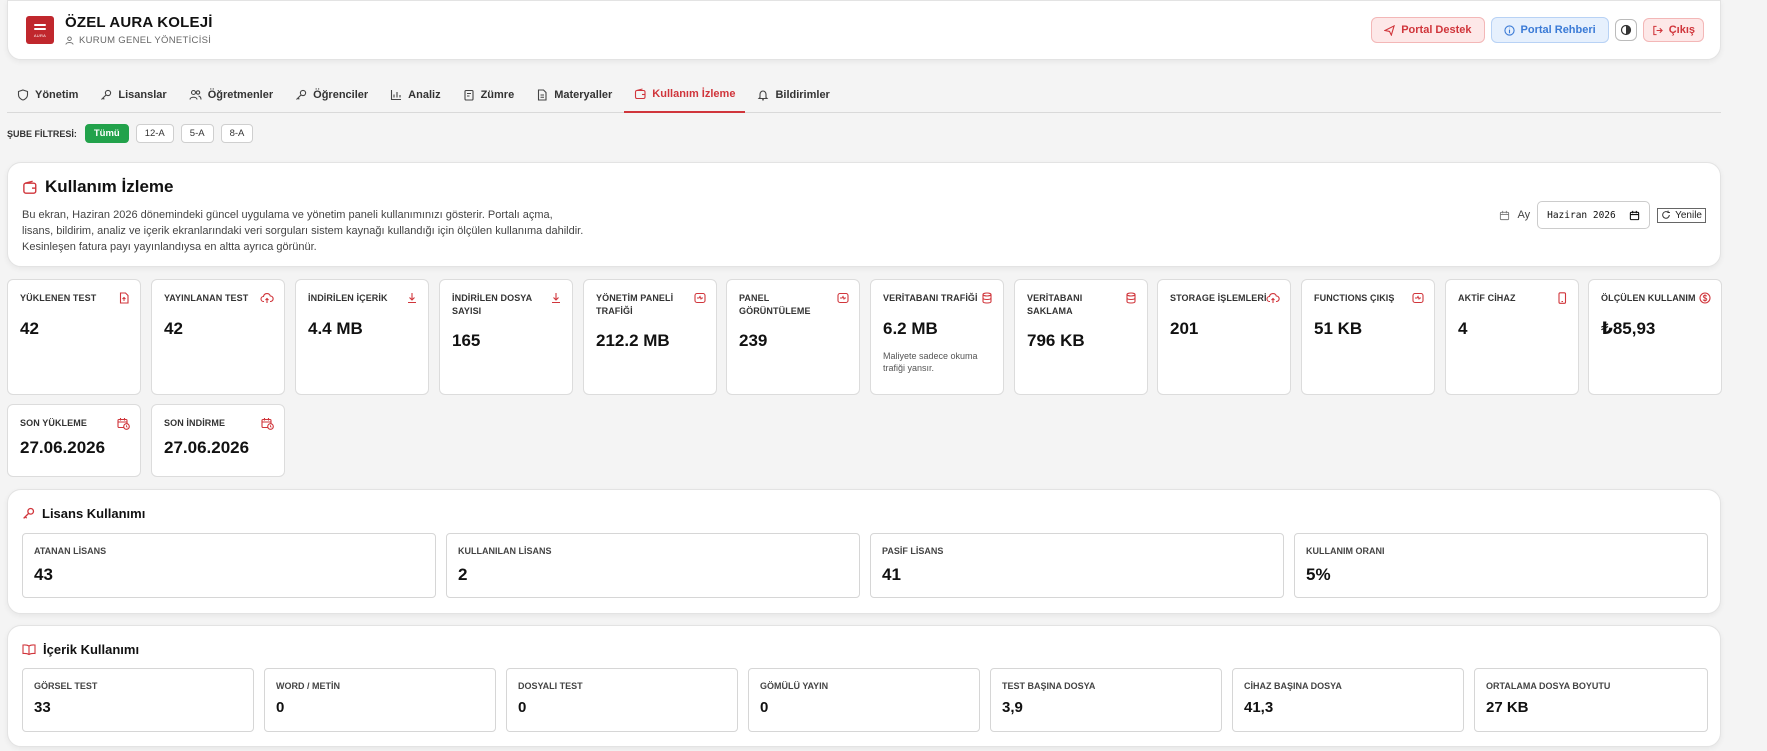 This screenshot has height=751, width=1767. What do you see at coordinates (91, 649) in the screenshot?
I see `section-title-text: İçerik Kullanımı` at bounding box center [91, 649].